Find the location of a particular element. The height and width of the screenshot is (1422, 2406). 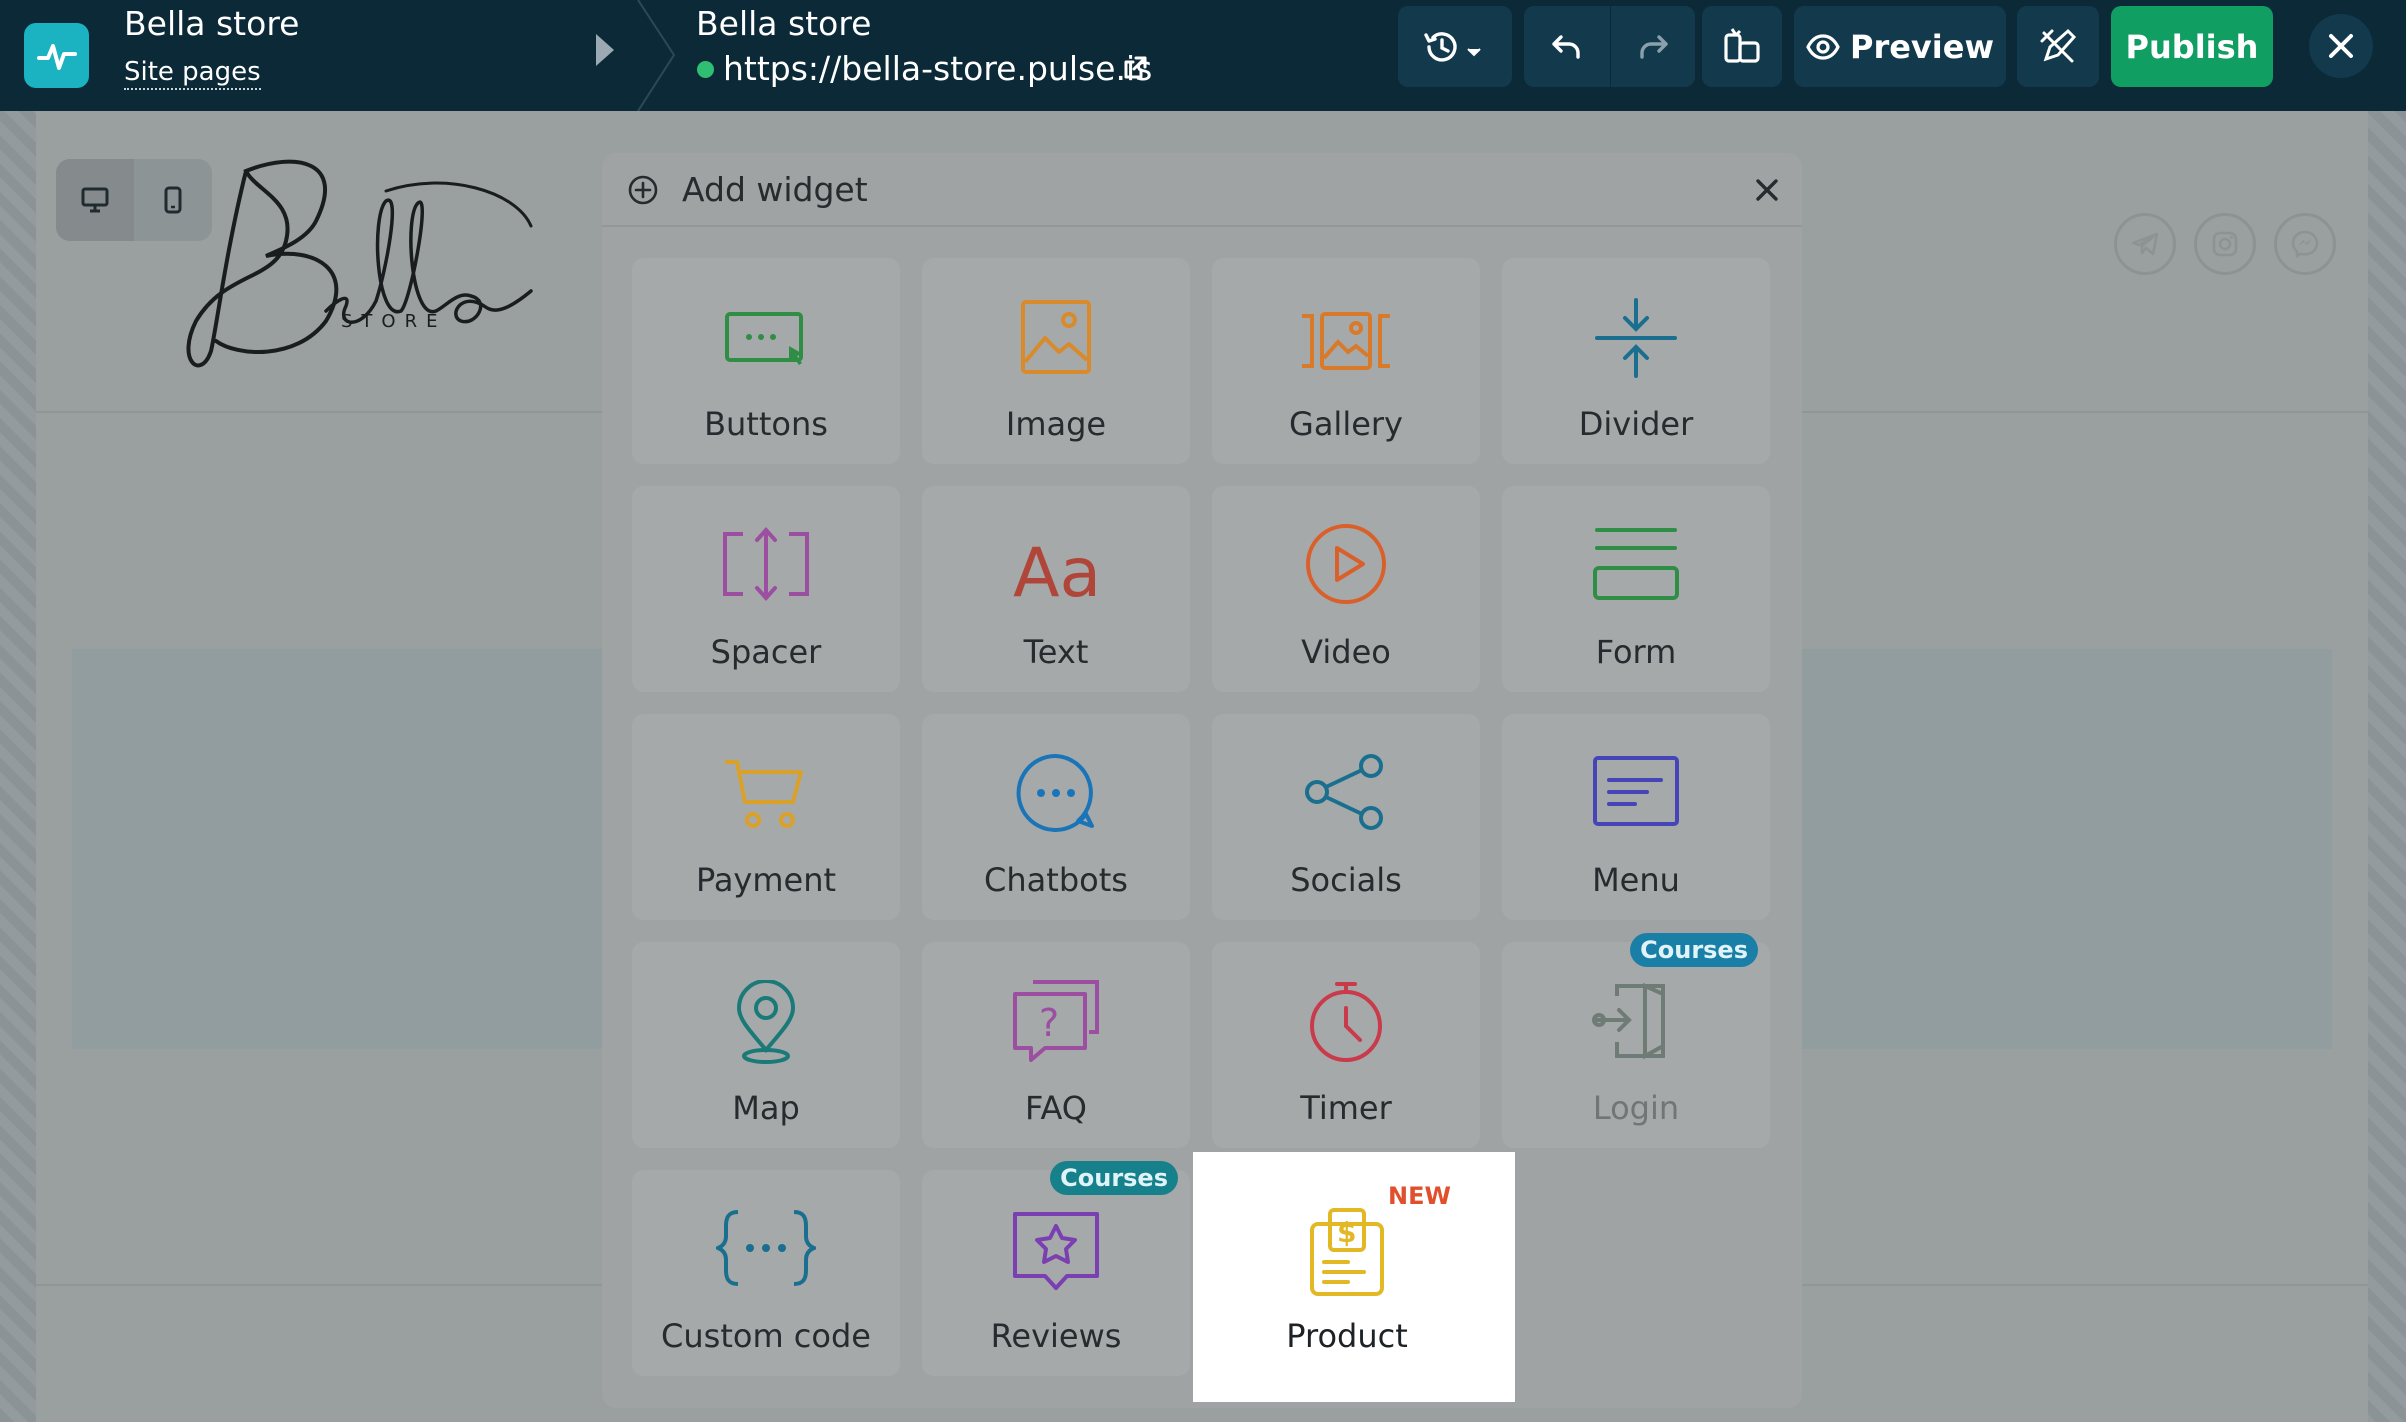

login-icon is located at coordinates (1628, 1021).